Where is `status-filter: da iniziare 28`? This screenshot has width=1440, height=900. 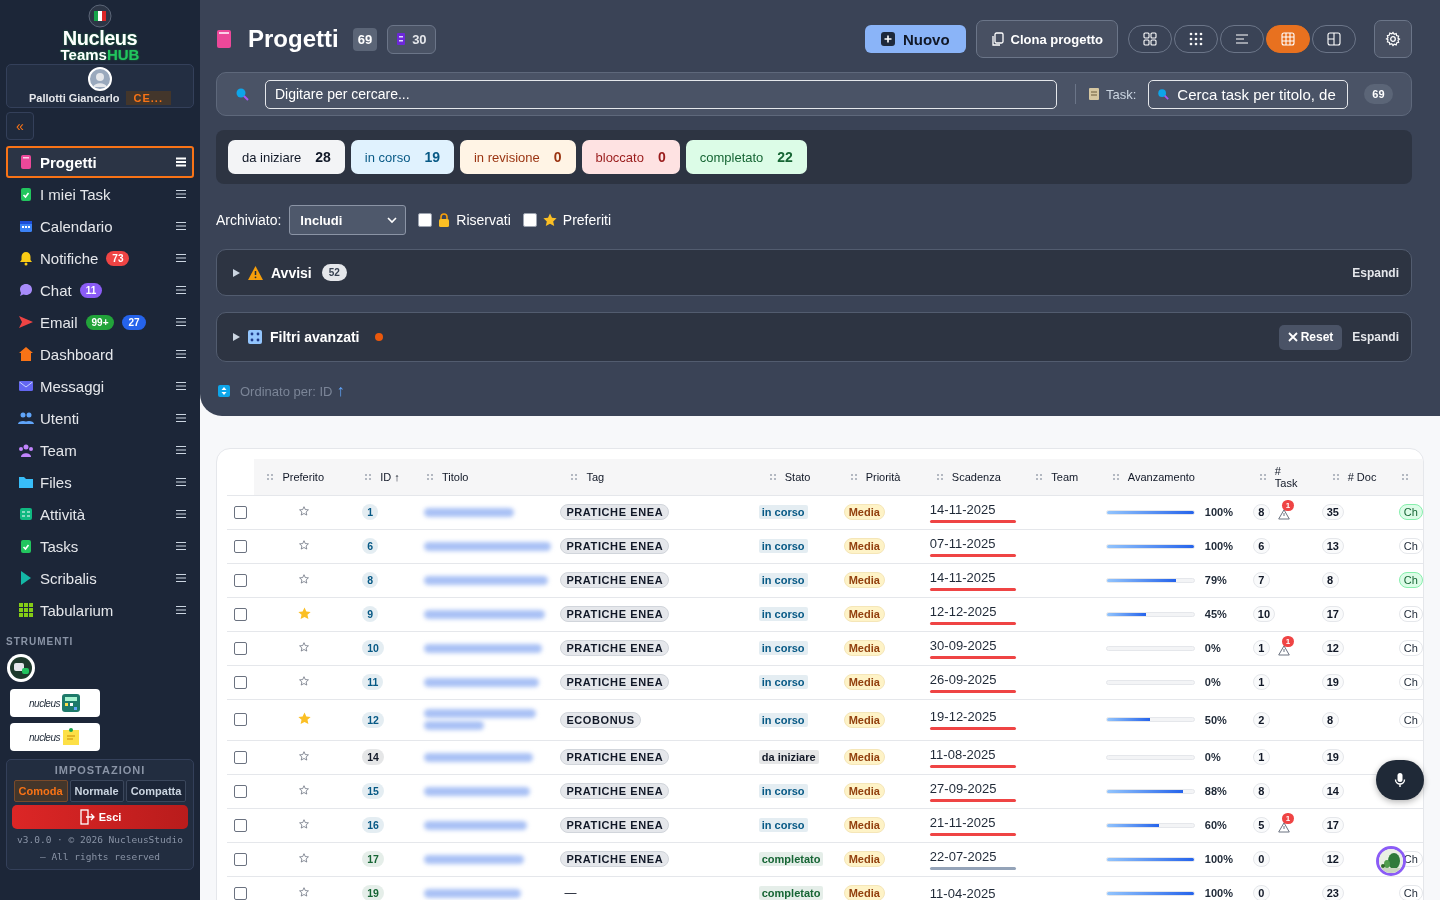 status-filter: da iniziare 28 is located at coordinates (286, 157).